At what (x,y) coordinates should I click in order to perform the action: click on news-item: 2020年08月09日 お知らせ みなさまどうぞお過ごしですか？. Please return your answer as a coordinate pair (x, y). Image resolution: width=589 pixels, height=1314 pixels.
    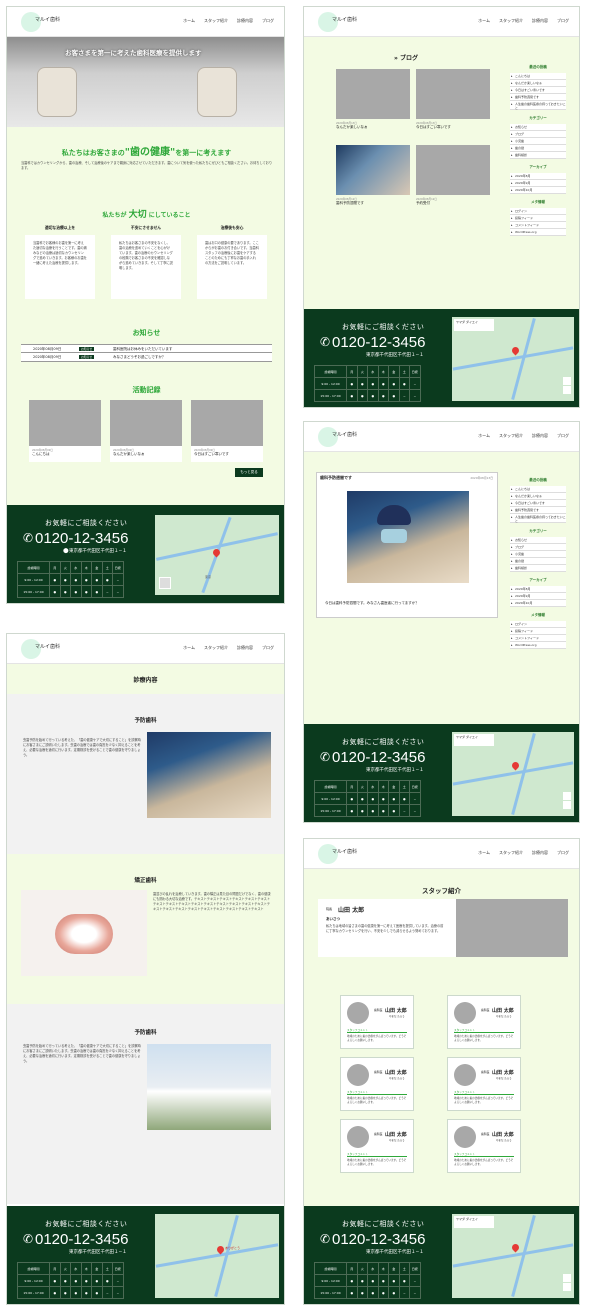
    Looking at the image, I should click on (146, 357).